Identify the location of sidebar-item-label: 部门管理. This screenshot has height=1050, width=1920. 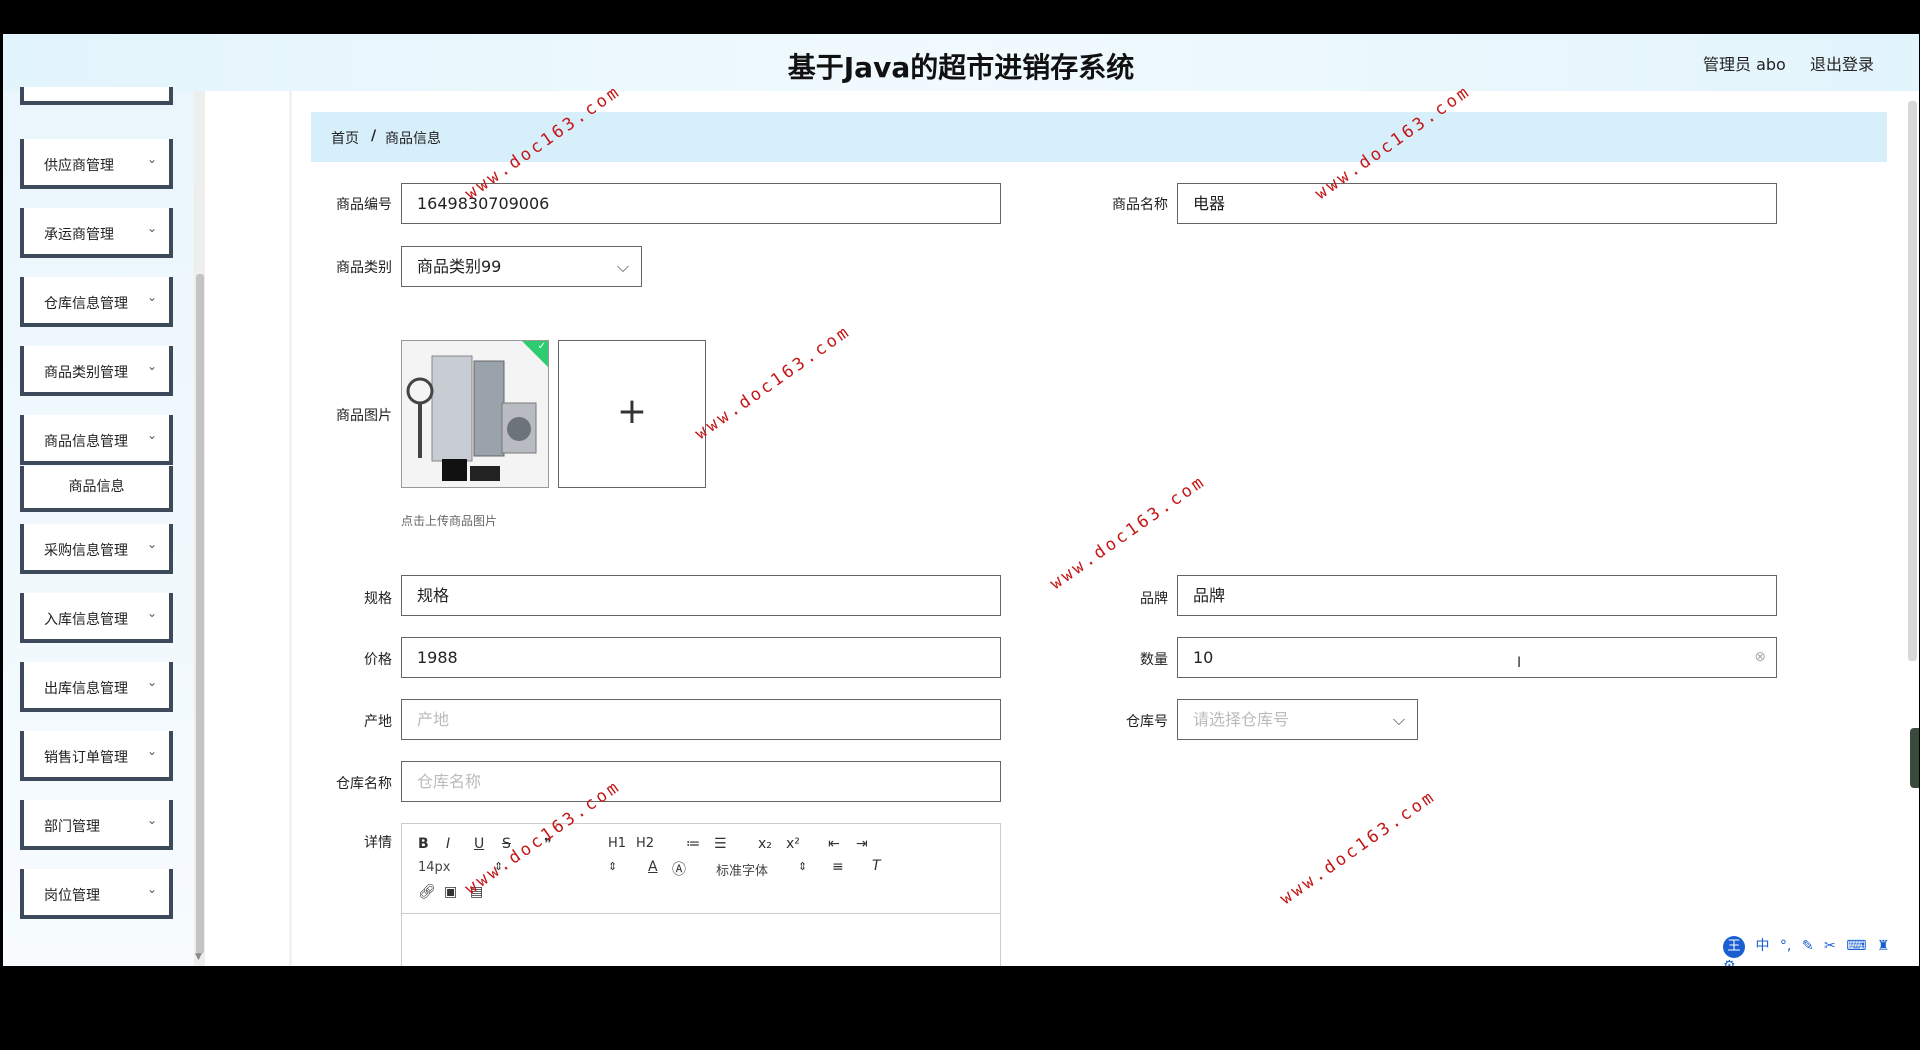
(72, 827).